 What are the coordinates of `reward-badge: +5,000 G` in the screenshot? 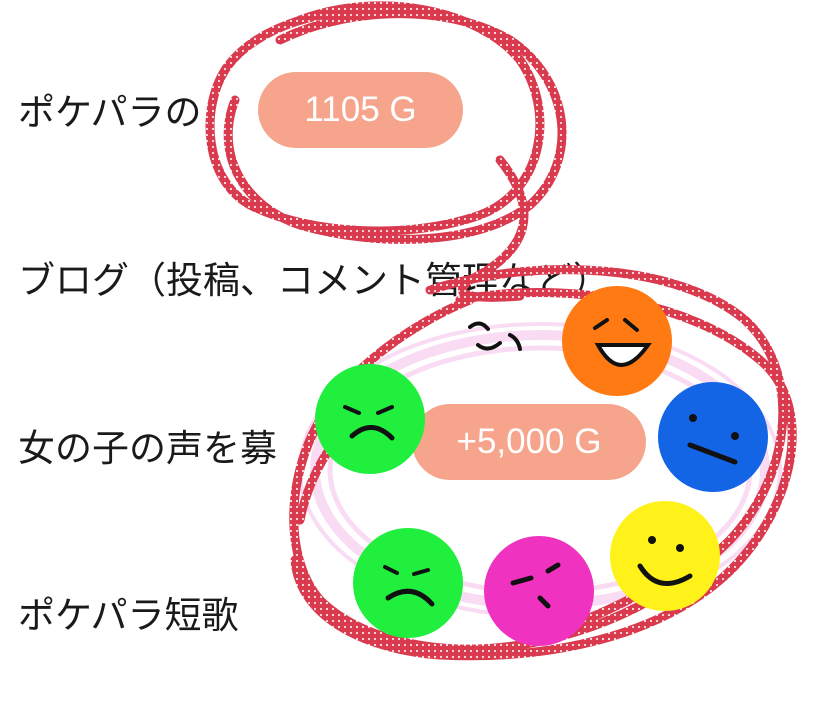 It's located at (529, 442).